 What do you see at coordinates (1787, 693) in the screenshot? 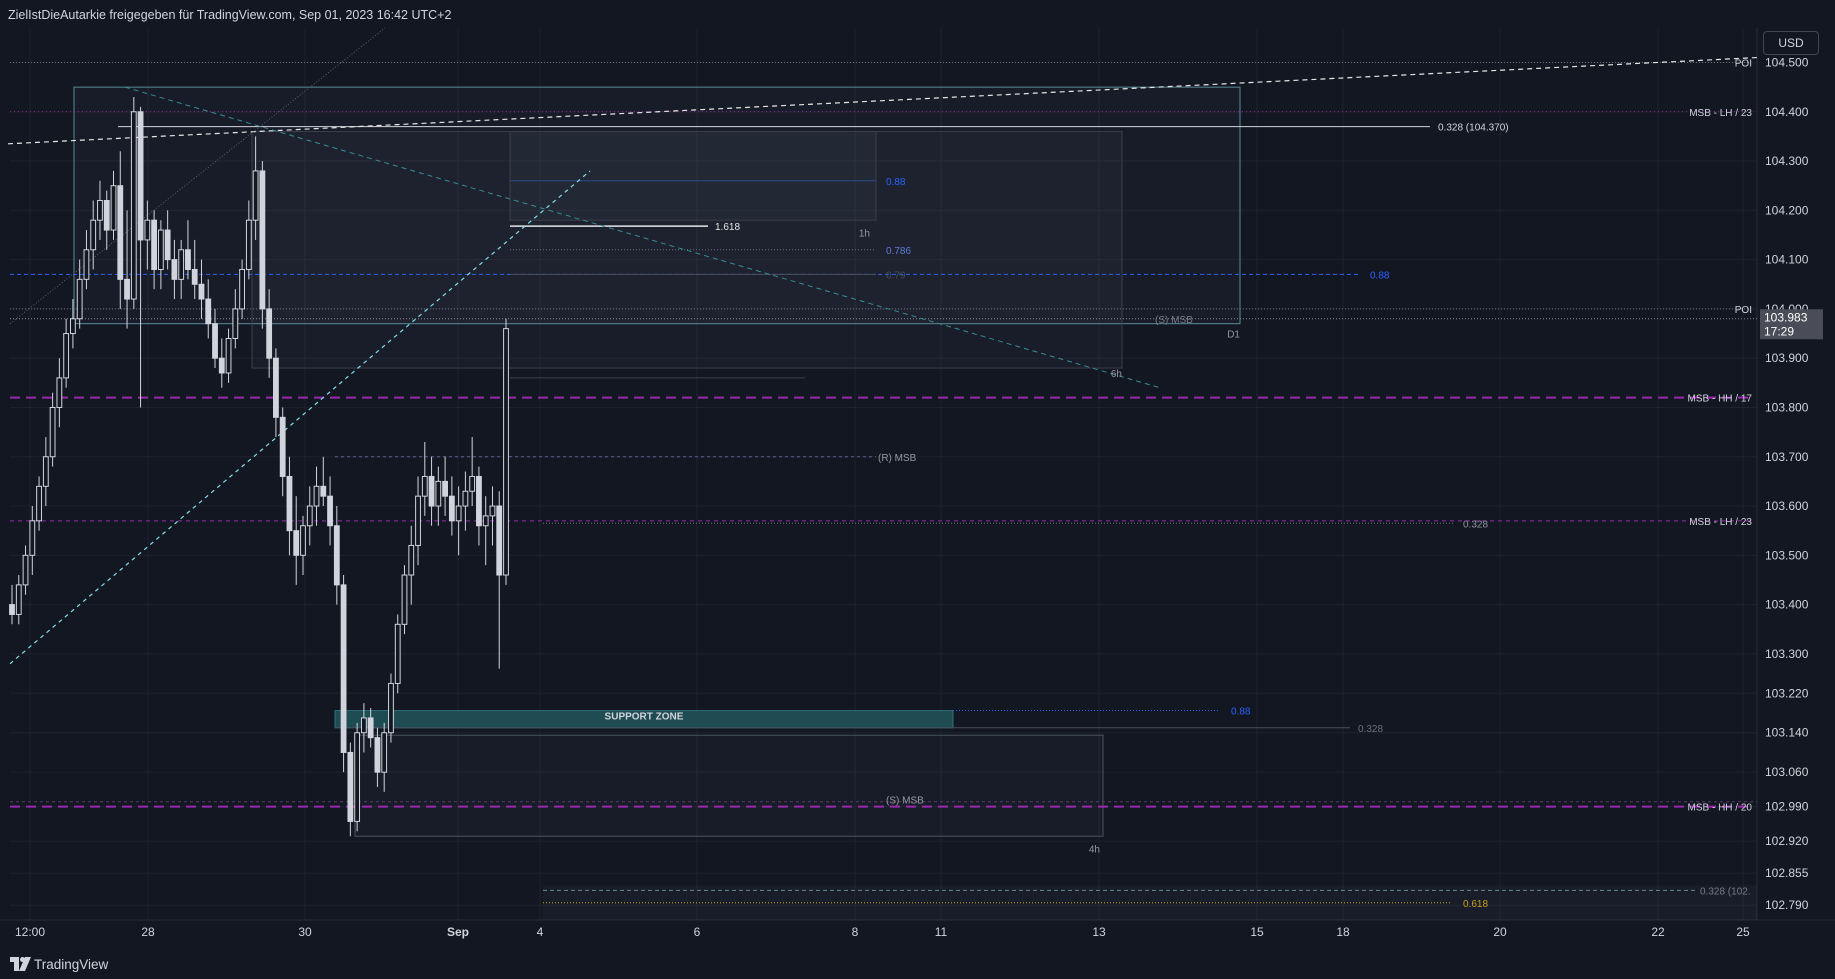
I see `y-axis-tick-label: 103.220` at bounding box center [1787, 693].